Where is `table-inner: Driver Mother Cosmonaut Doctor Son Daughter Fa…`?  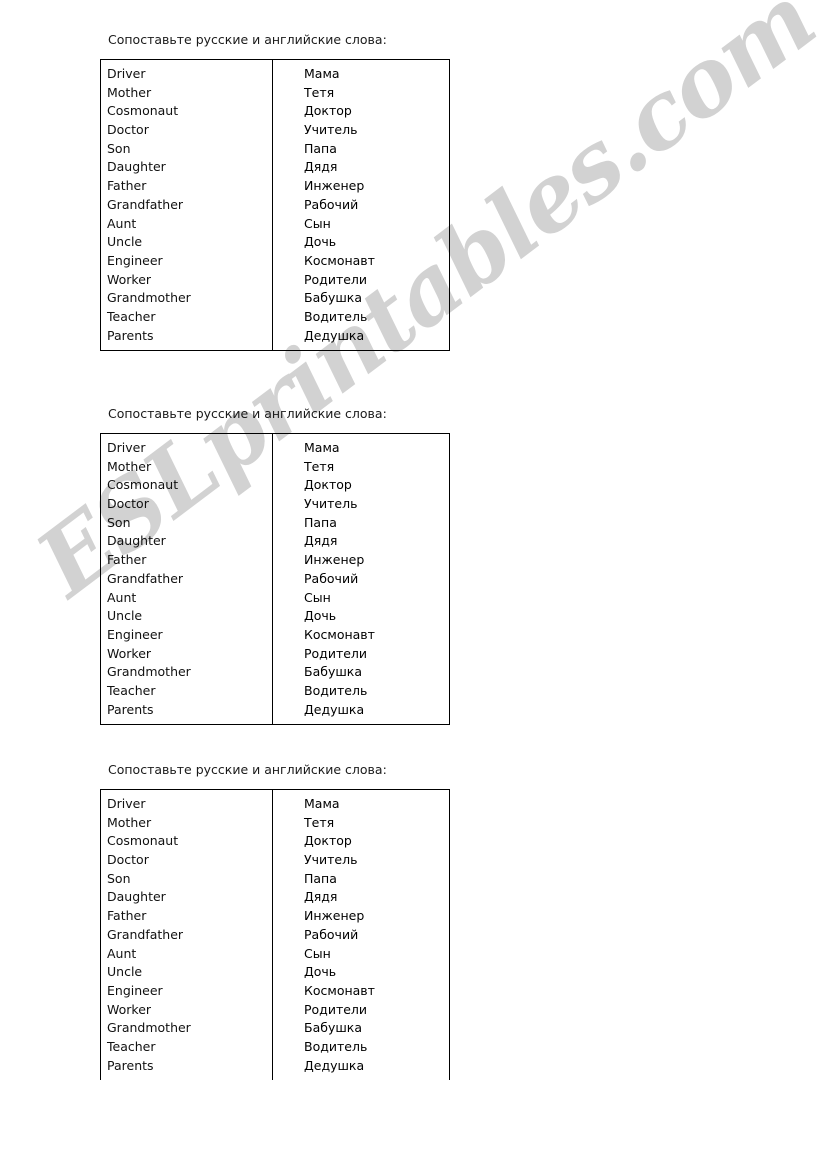
table-inner: Driver Mother Cosmonaut Doctor Son Daughter Fa… is located at coordinates (275, 935).